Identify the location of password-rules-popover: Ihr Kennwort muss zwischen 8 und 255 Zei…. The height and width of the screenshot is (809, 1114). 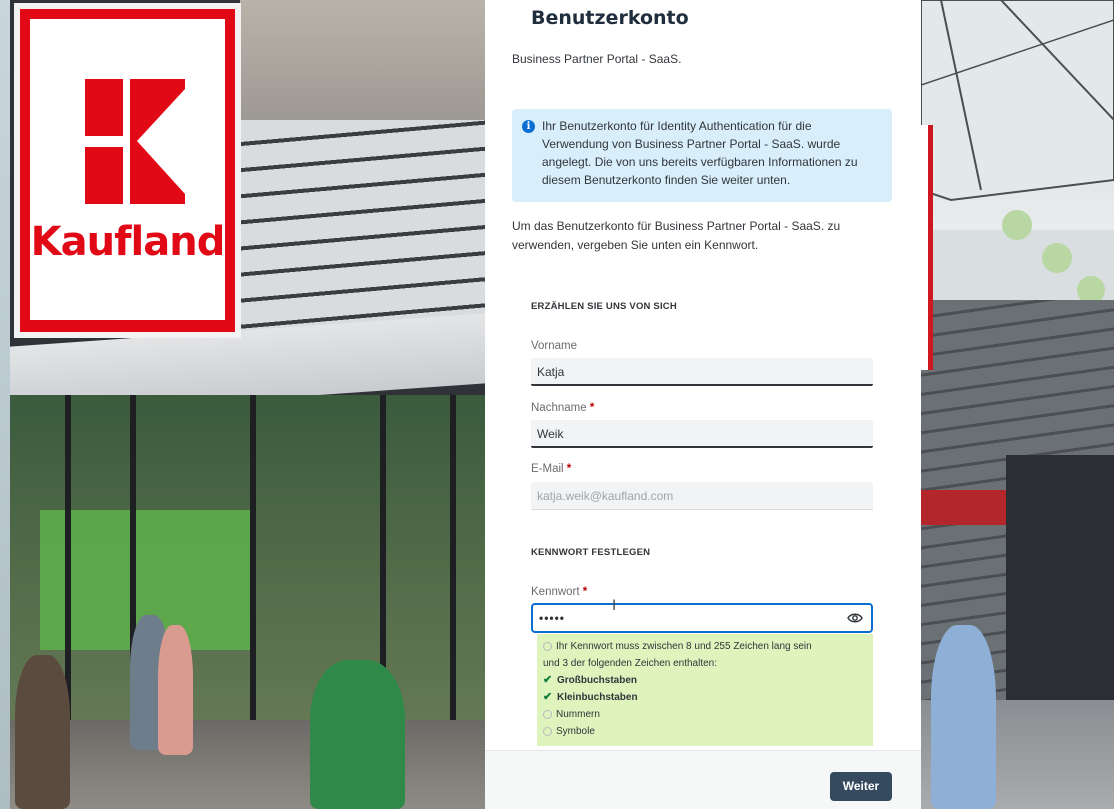
(705, 690).